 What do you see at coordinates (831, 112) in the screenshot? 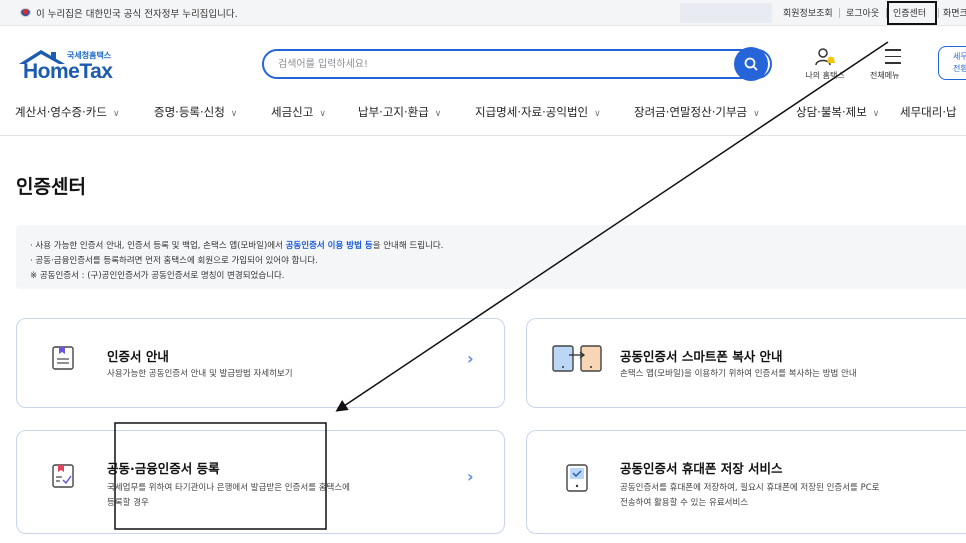
I see `nav-label: 상담·불복·제보` at bounding box center [831, 112].